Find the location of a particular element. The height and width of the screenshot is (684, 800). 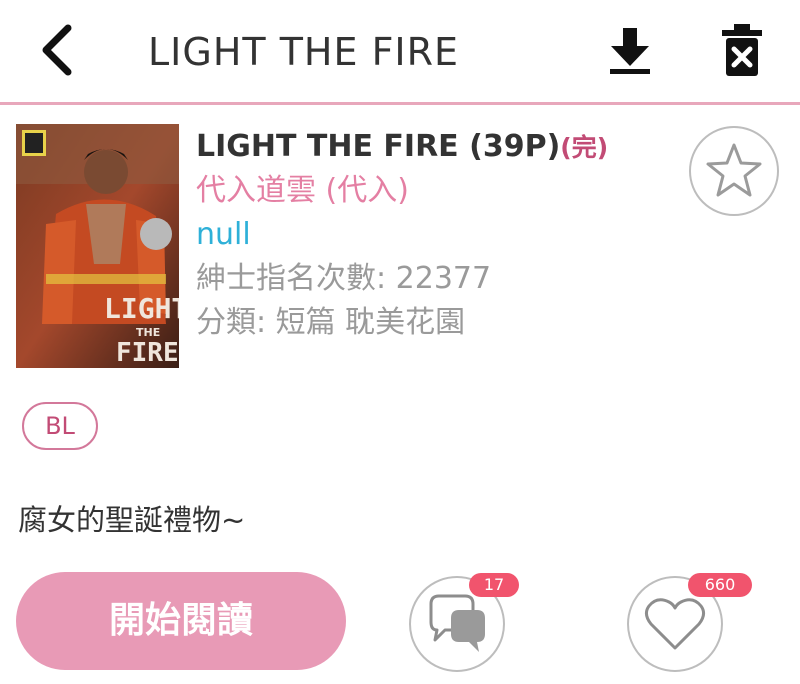

back-button is located at coordinates (58, 50).